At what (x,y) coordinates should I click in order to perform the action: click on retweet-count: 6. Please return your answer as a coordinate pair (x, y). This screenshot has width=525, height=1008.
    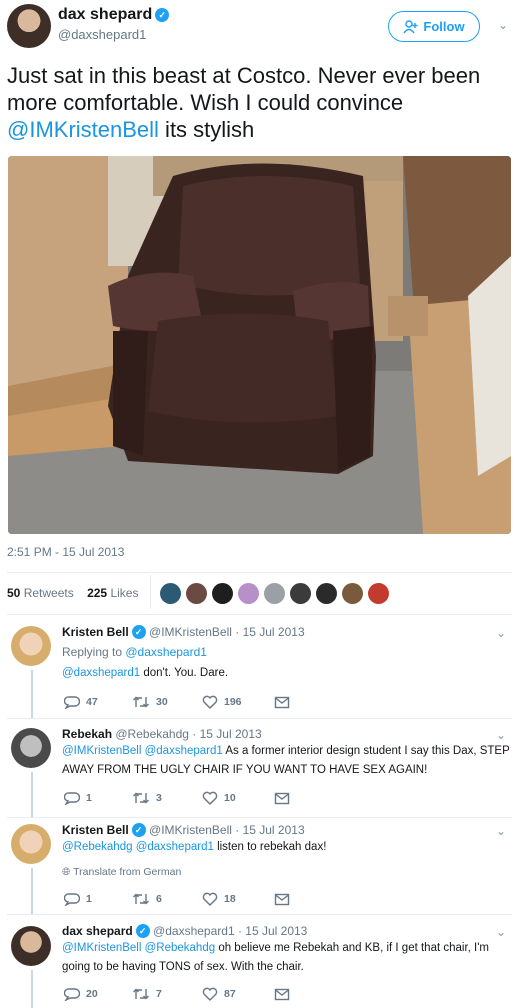
    Looking at the image, I should click on (159, 899).